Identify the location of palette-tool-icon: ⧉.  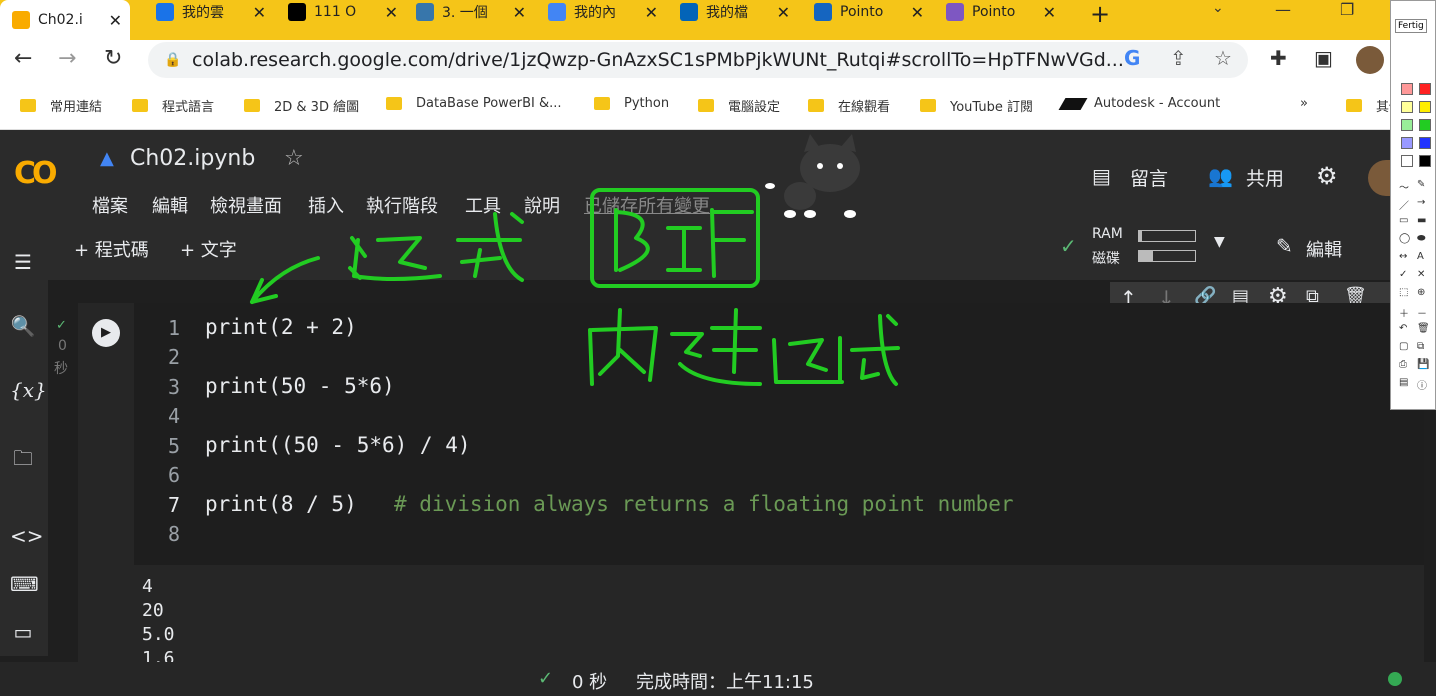
(1420, 346).